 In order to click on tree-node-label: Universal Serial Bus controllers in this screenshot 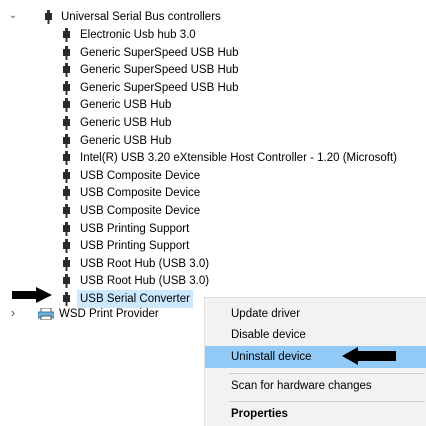, I will do `click(141, 17)`.